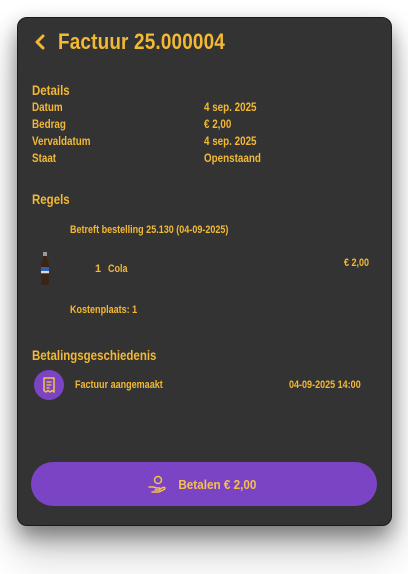 The image size is (408, 574). I want to click on detail-value-bedrag: € 2,00, so click(218, 124).